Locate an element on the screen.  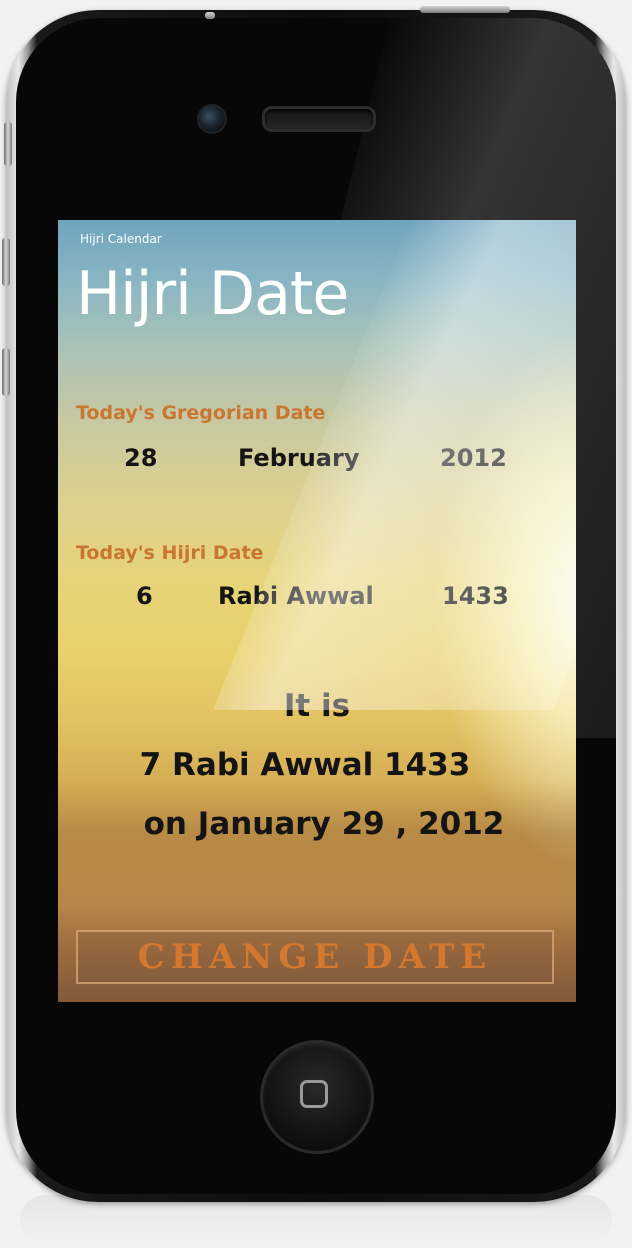
front-camera is located at coordinates (212, 119).